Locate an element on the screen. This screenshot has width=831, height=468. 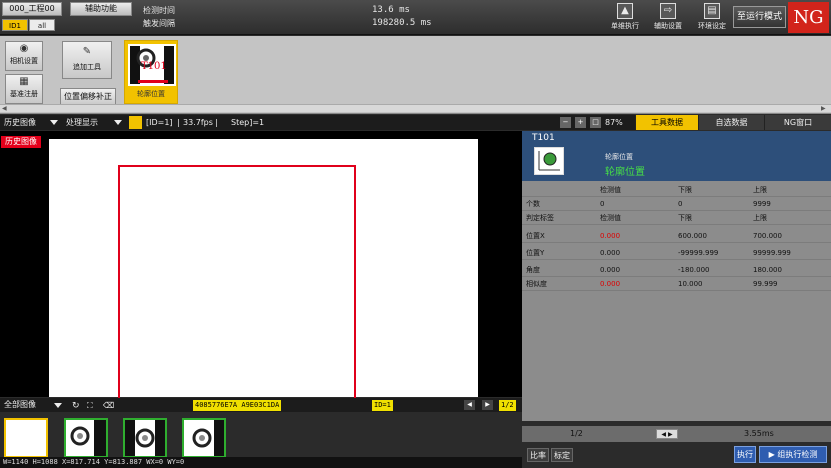
processing-dropdown: 处理显示 is located at coordinates (82, 122).